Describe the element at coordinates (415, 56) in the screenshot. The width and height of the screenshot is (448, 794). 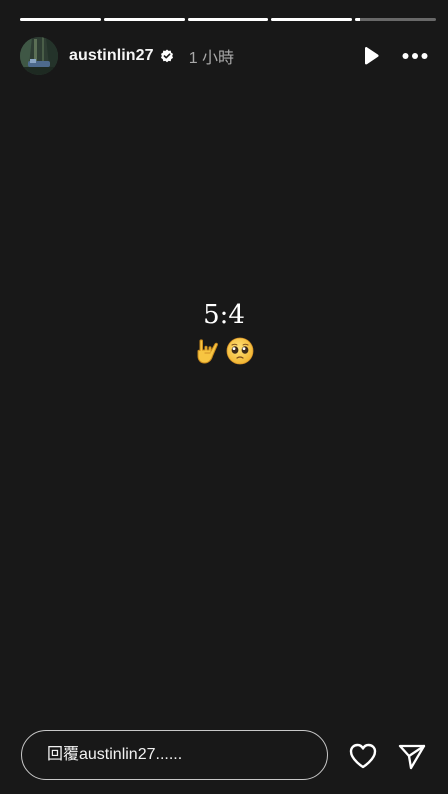
I see `more-icon` at that location.